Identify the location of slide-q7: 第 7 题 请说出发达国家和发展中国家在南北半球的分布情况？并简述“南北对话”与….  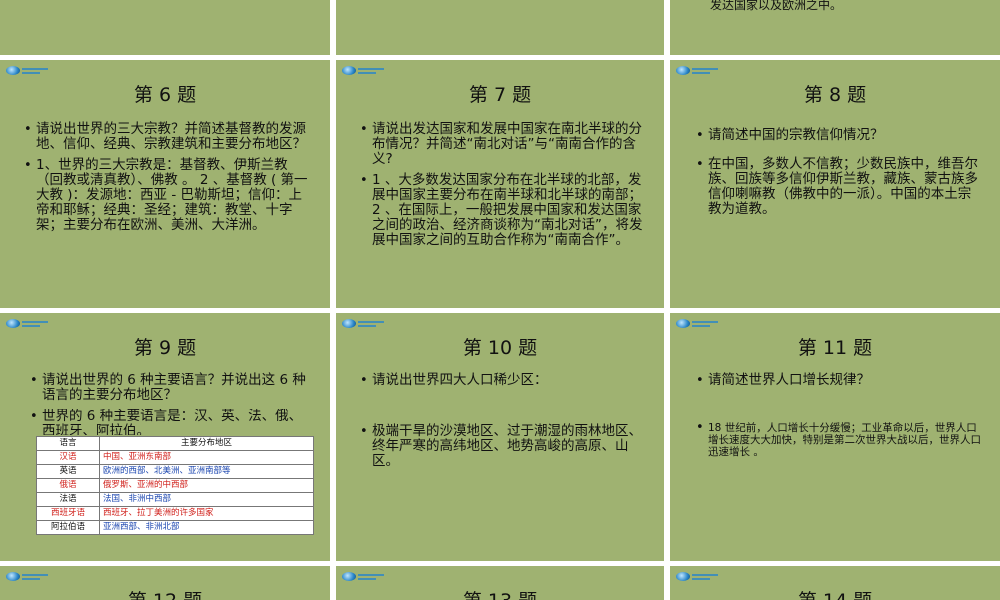
(500, 184).